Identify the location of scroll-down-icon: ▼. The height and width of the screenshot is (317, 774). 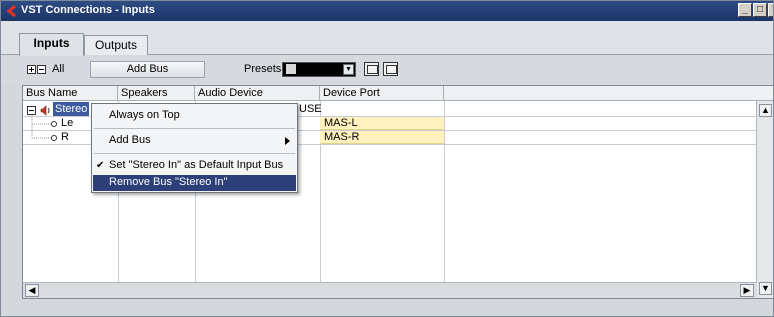
(765, 288).